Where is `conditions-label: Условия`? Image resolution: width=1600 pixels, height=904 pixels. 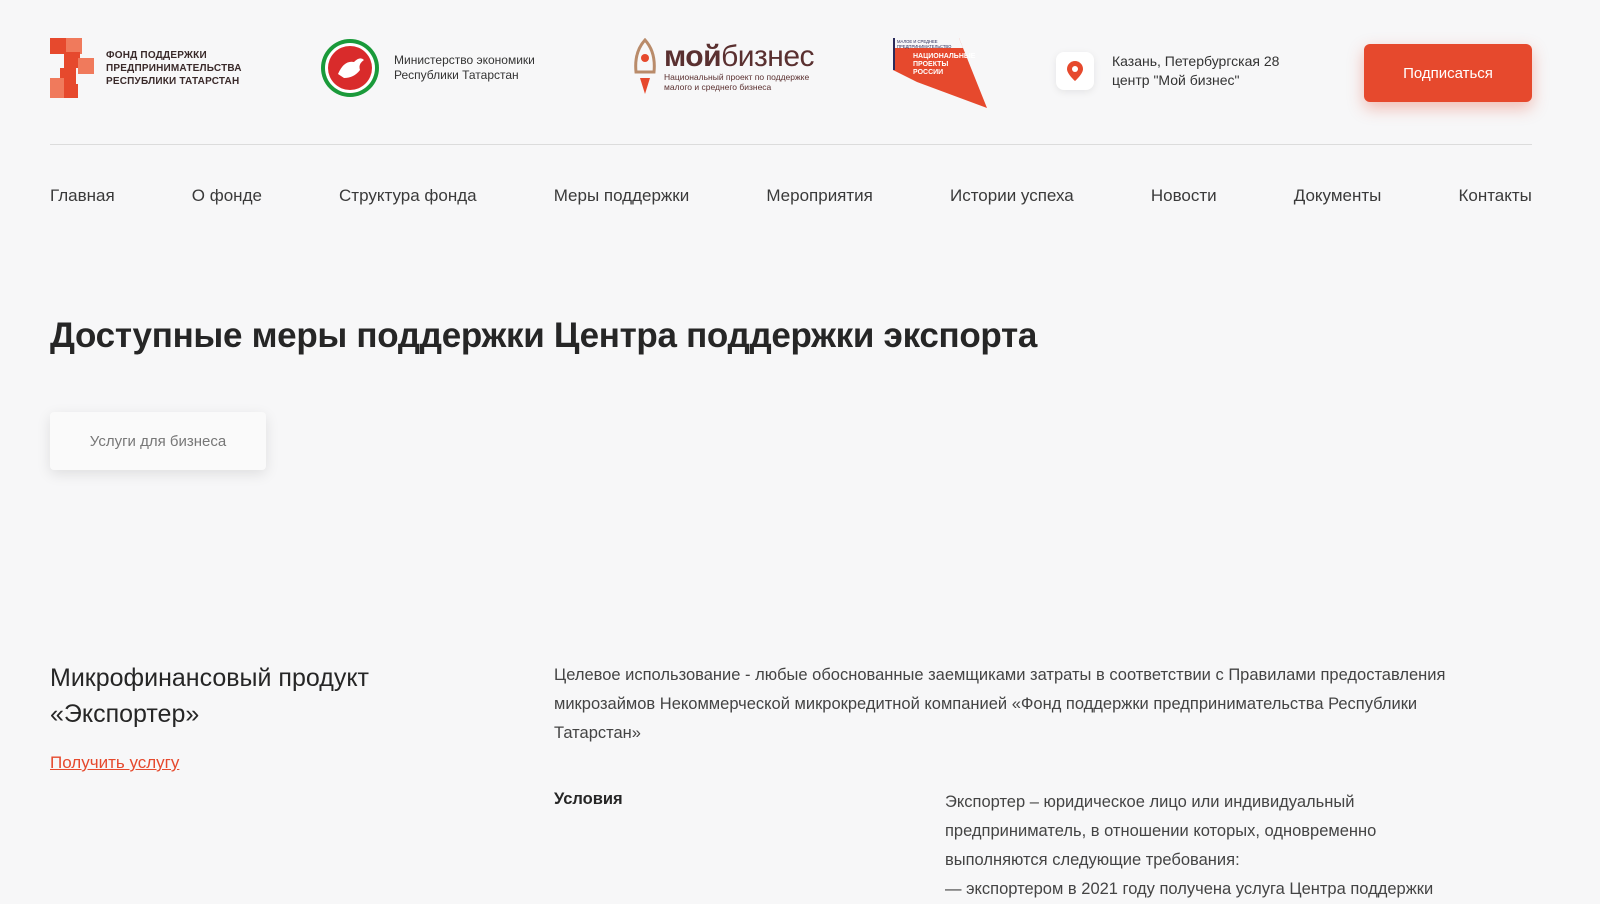
conditions-label: Условия is located at coordinates (588, 799).